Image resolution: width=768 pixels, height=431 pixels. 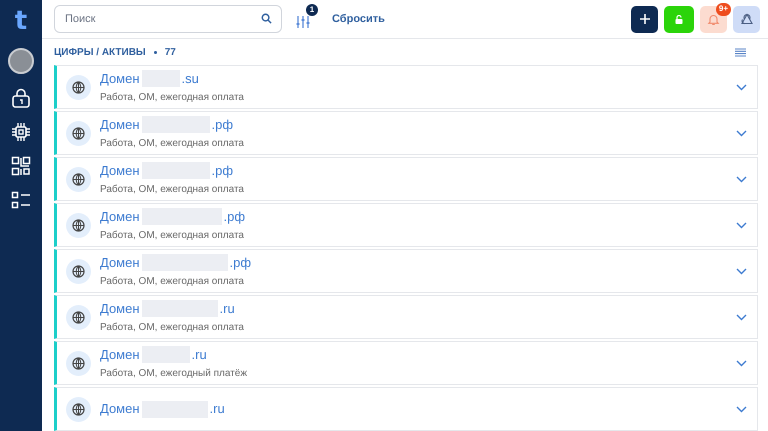 I want to click on menu-icon, so click(x=740, y=52).